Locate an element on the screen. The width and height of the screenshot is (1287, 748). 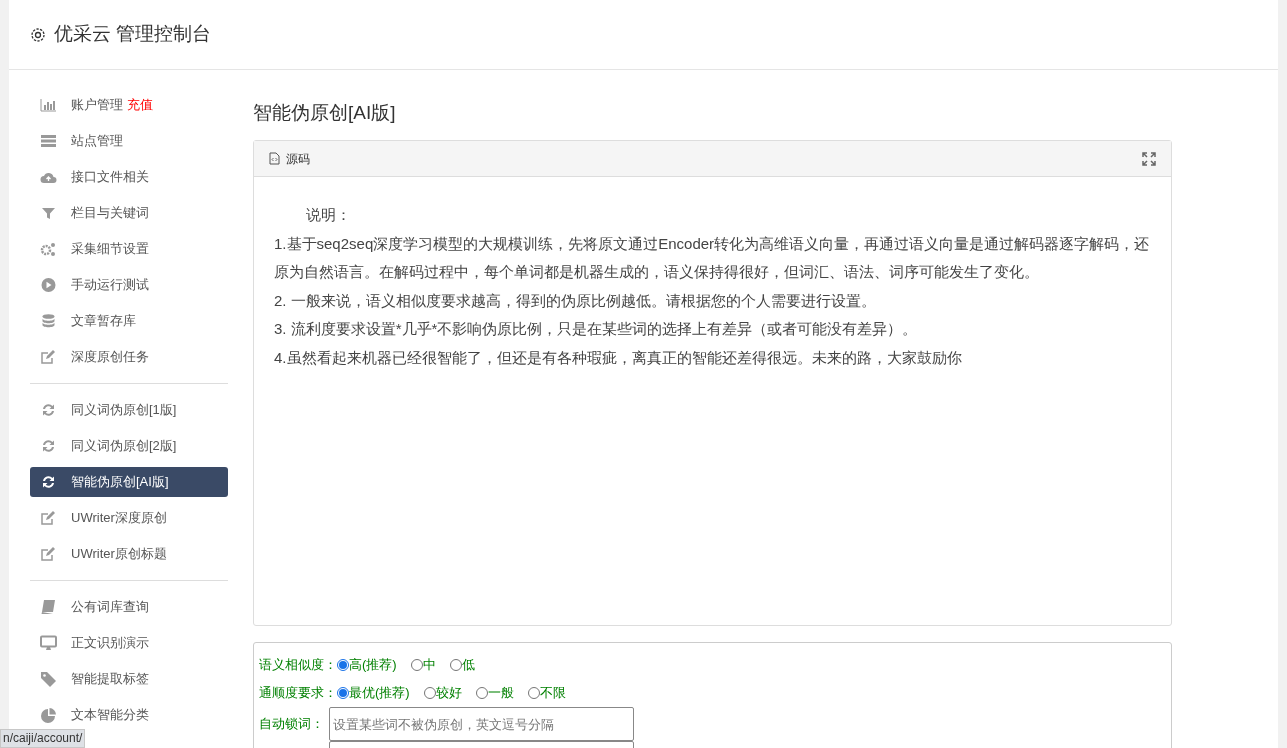
radio-option: 最优(推荐) is located at coordinates (373, 693).